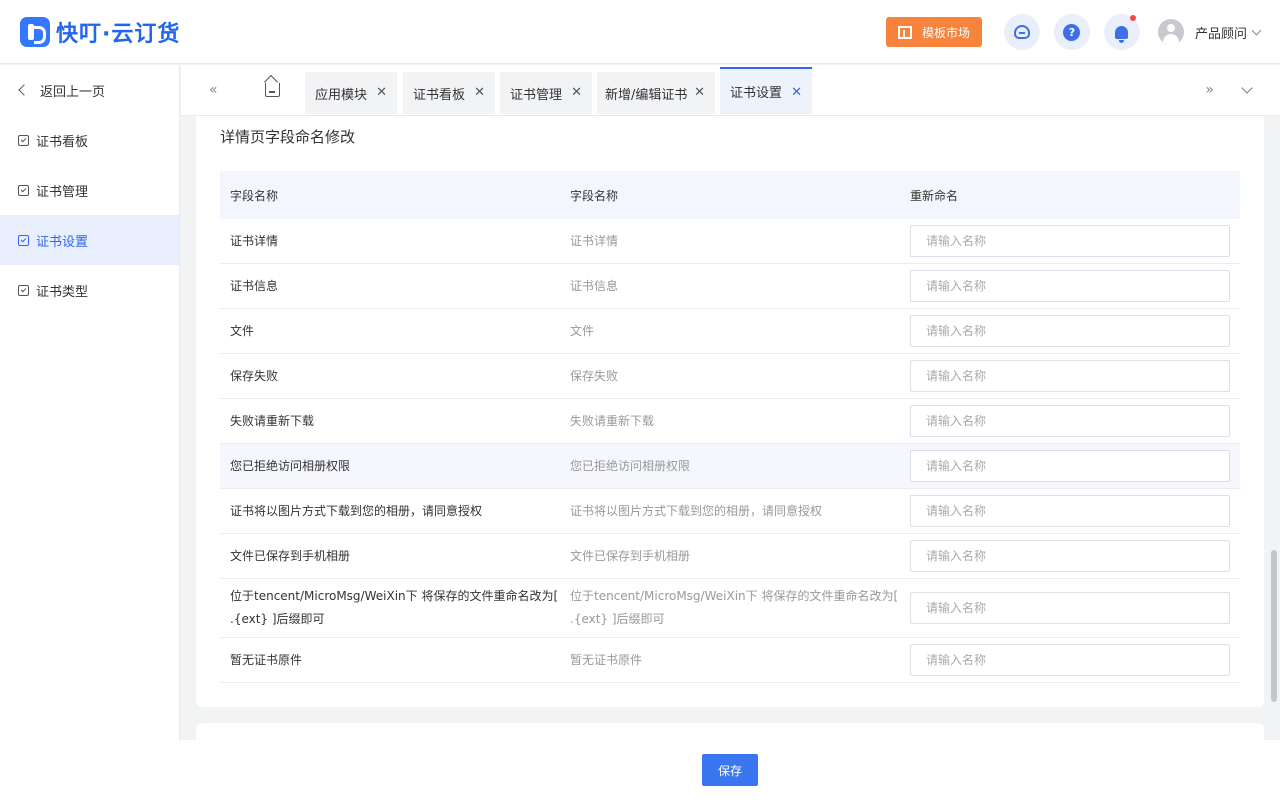 This screenshot has height=800, width=1280. What do you see at coordinates (730, 241) in the screenshot?
I see `table-row: 证书详情 证书详情` at bounding box center [730, 241].